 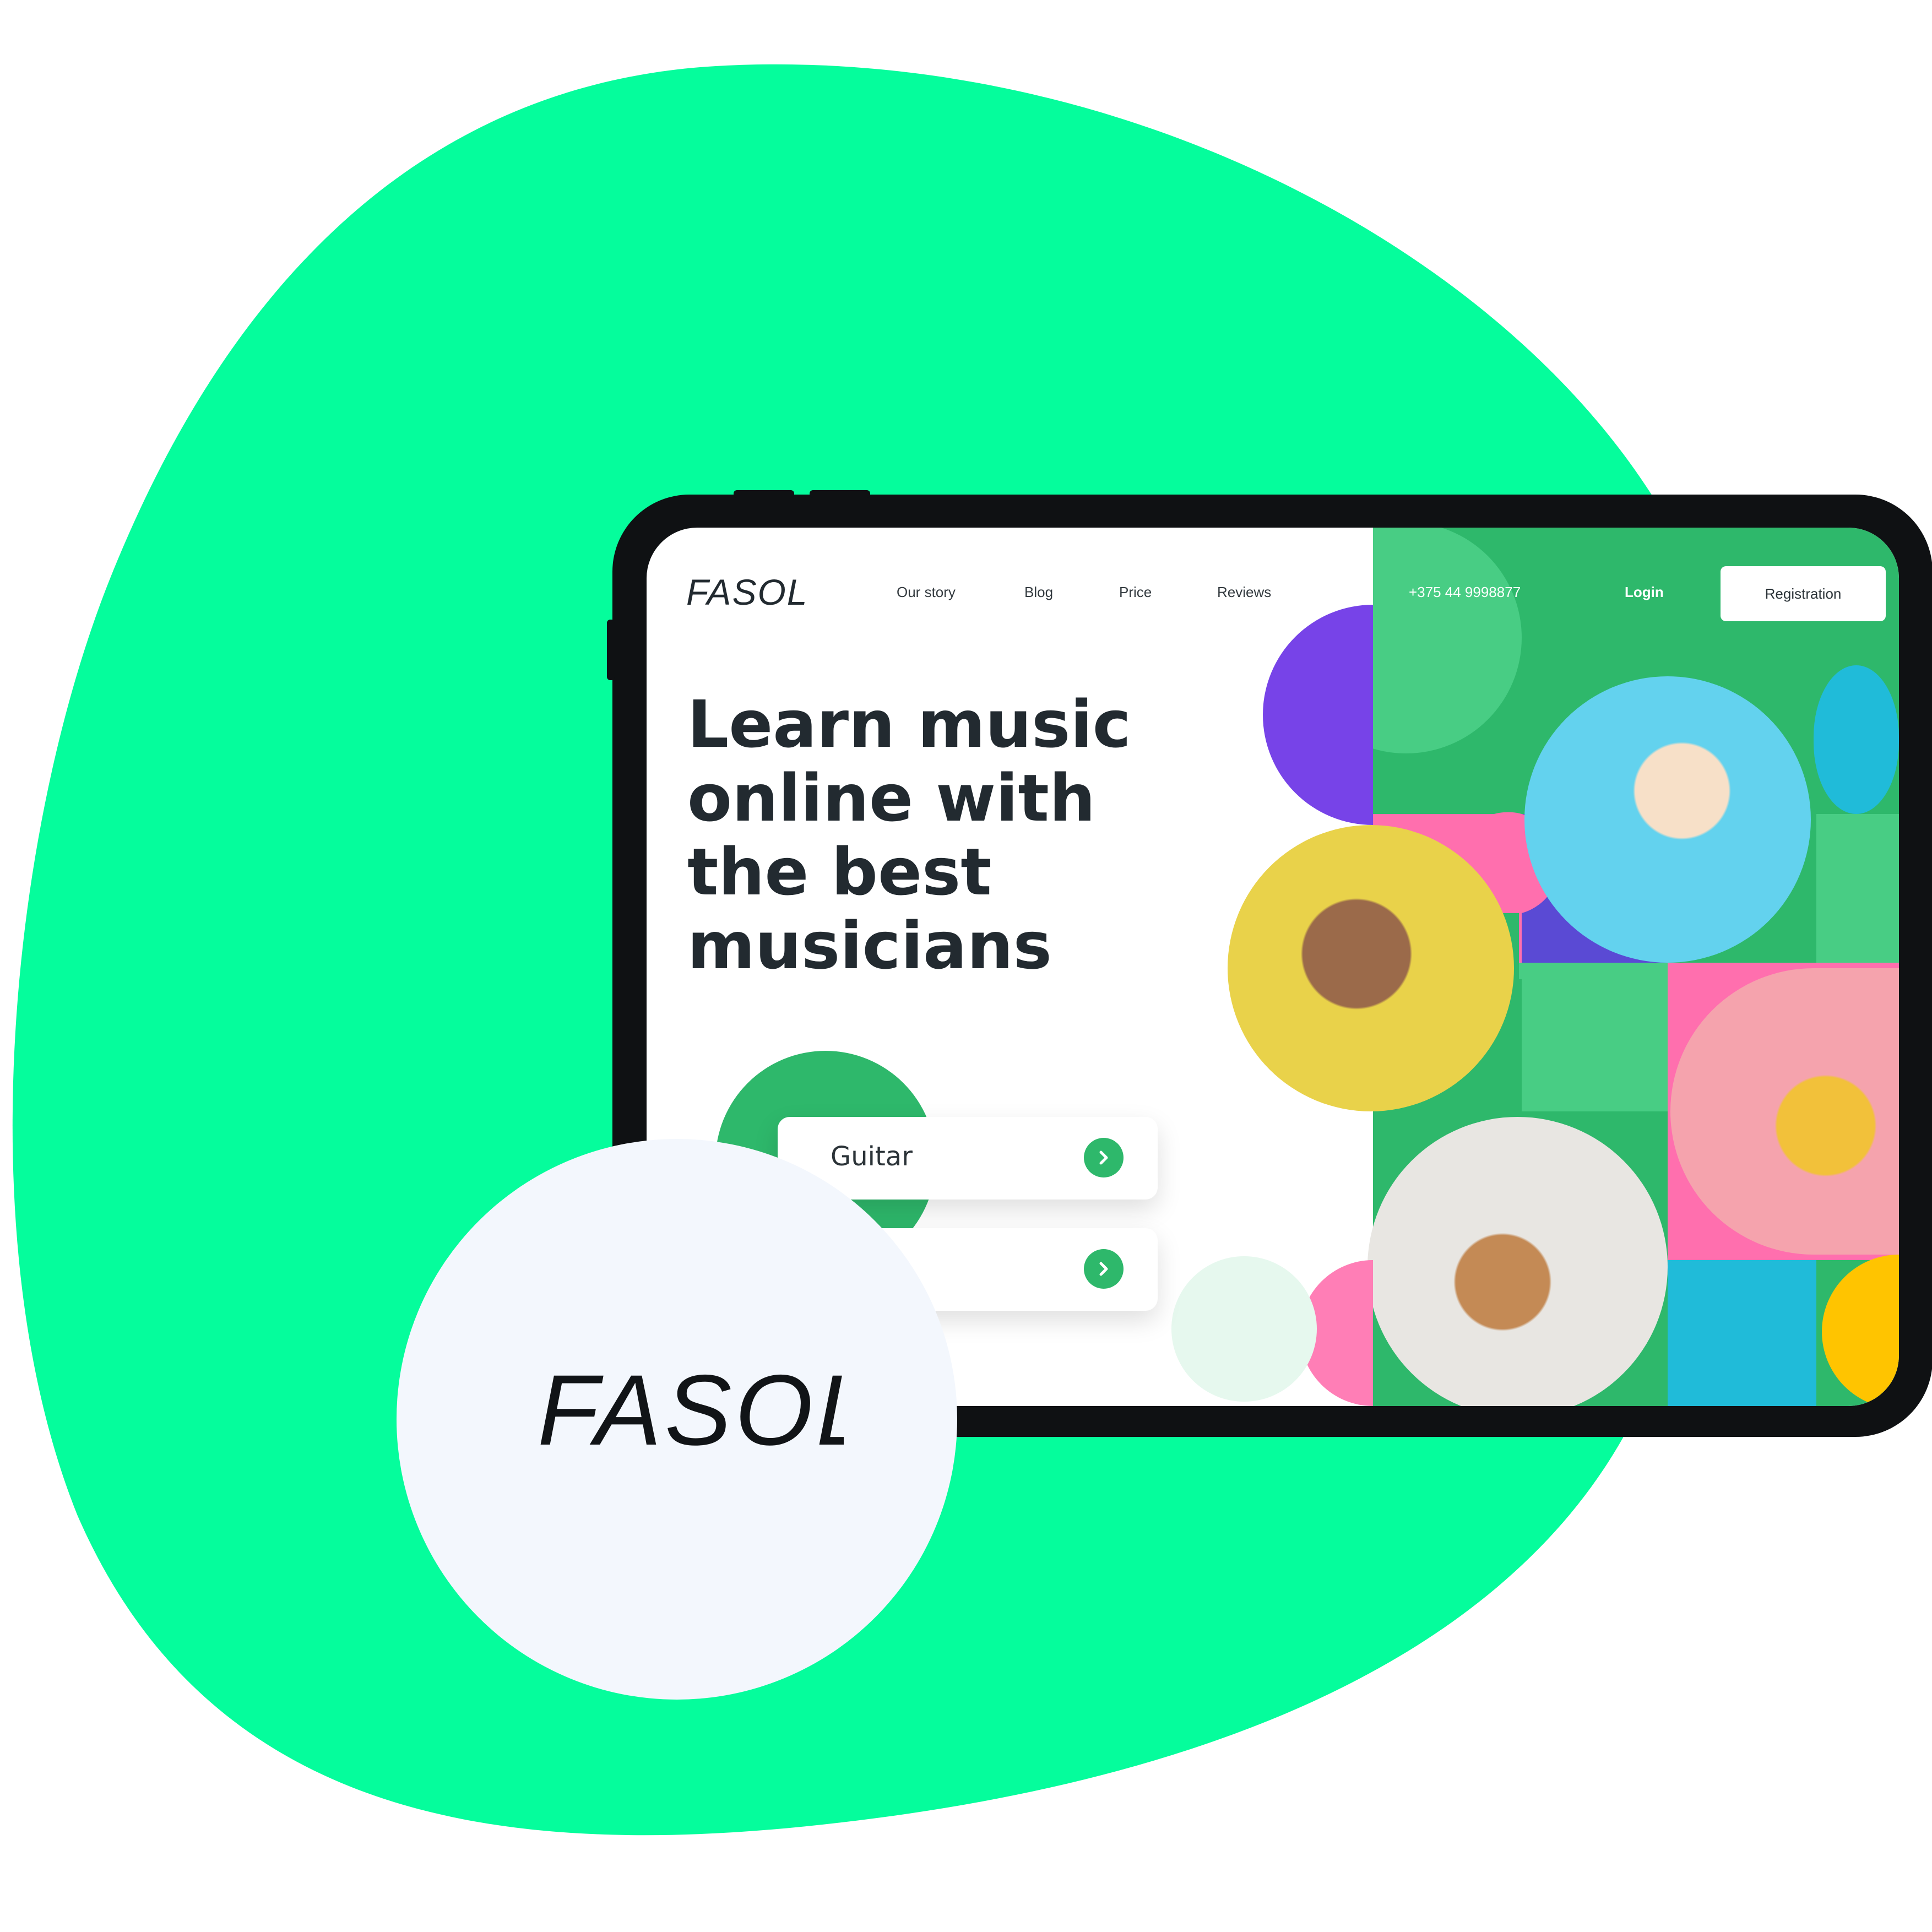 I want to click on hero-title-line: online with, so click(x=891, y=798).